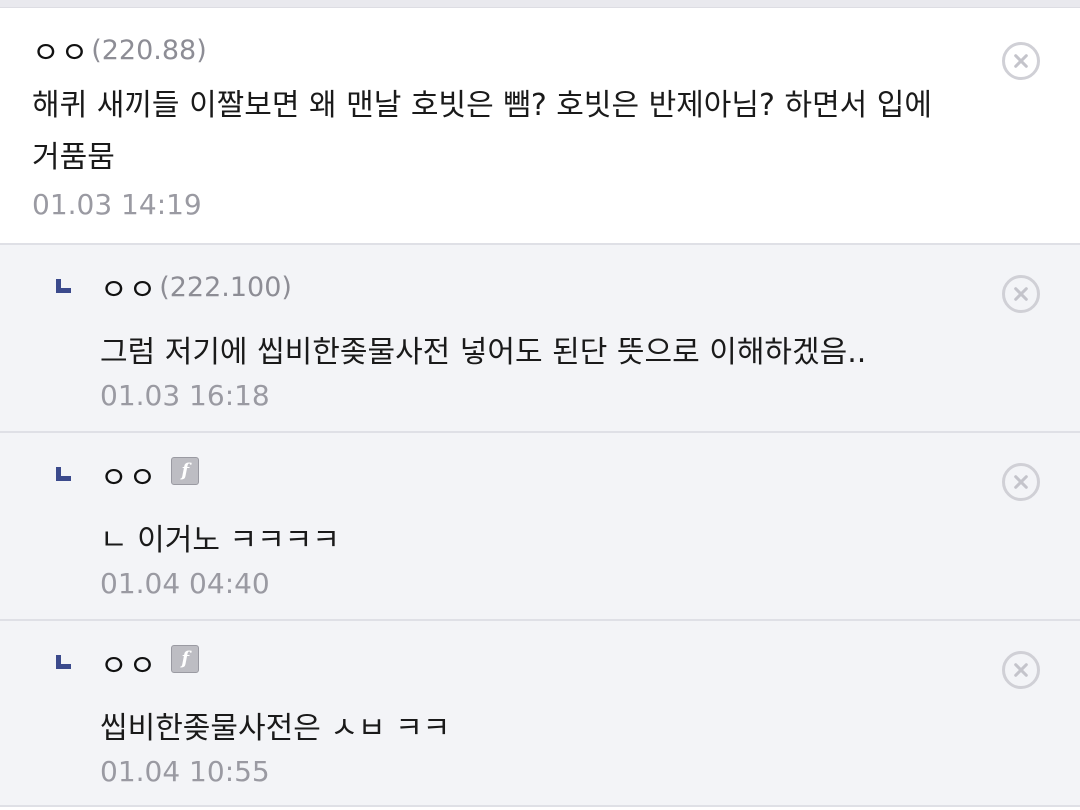 This screenshot has width=1080, height=810. I want to click on comment-date: 01.03 16:18, so click(185, 395).